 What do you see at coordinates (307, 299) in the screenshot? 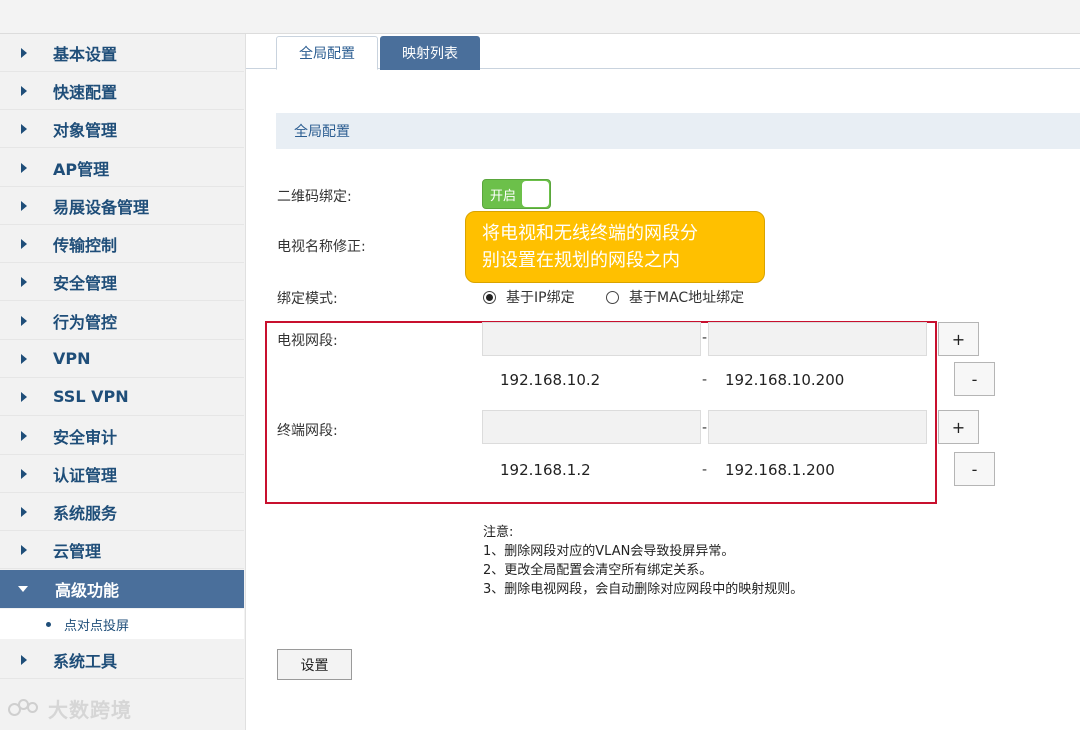
I see `bind-mode-label: 绑定模式:` at bounding box center [307, 299].